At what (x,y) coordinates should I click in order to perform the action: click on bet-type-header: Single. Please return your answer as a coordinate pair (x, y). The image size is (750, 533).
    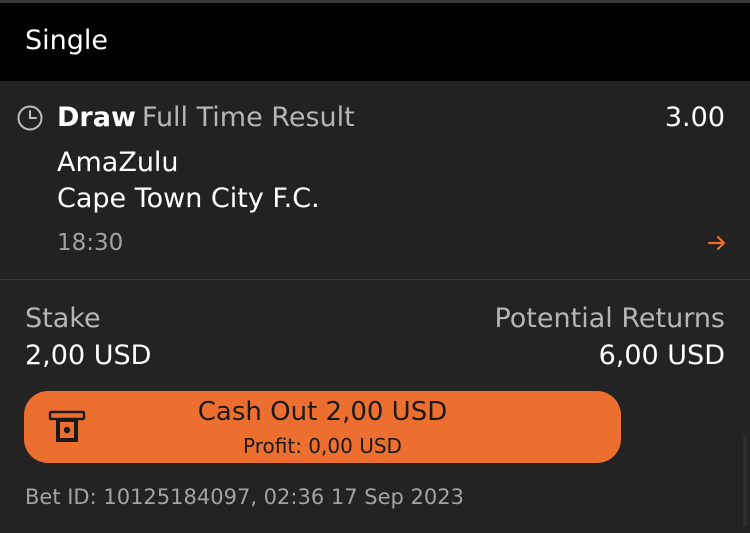
    Looking at the image, I should click on (375, 42).